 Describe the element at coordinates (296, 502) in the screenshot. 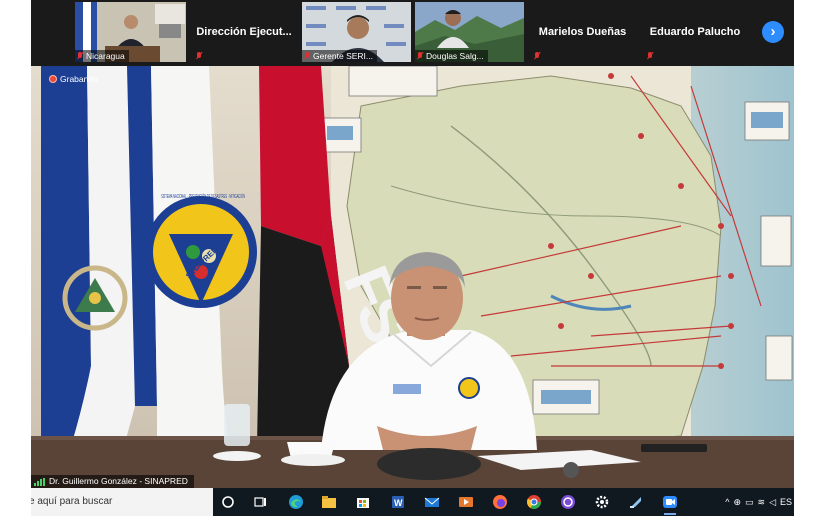

I see `edge-browser-icon` at that location.